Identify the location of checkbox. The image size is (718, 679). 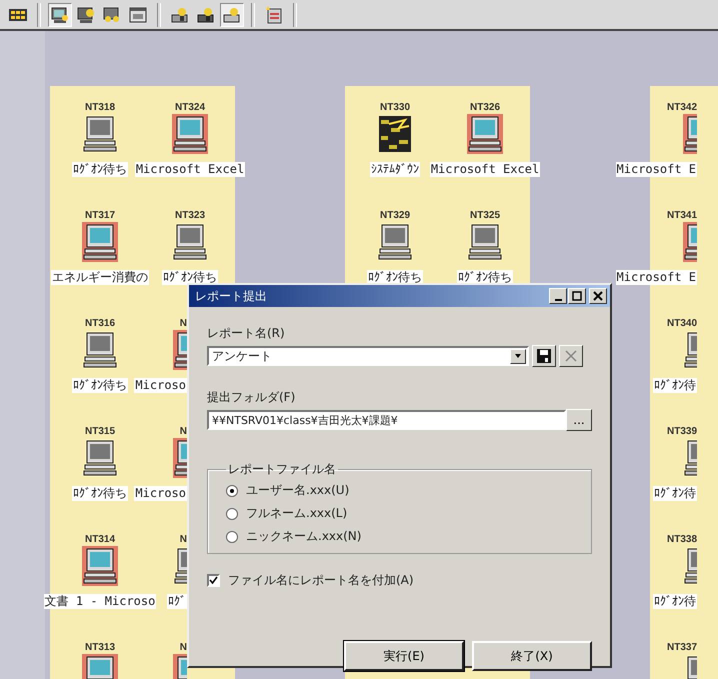
(213, 580).